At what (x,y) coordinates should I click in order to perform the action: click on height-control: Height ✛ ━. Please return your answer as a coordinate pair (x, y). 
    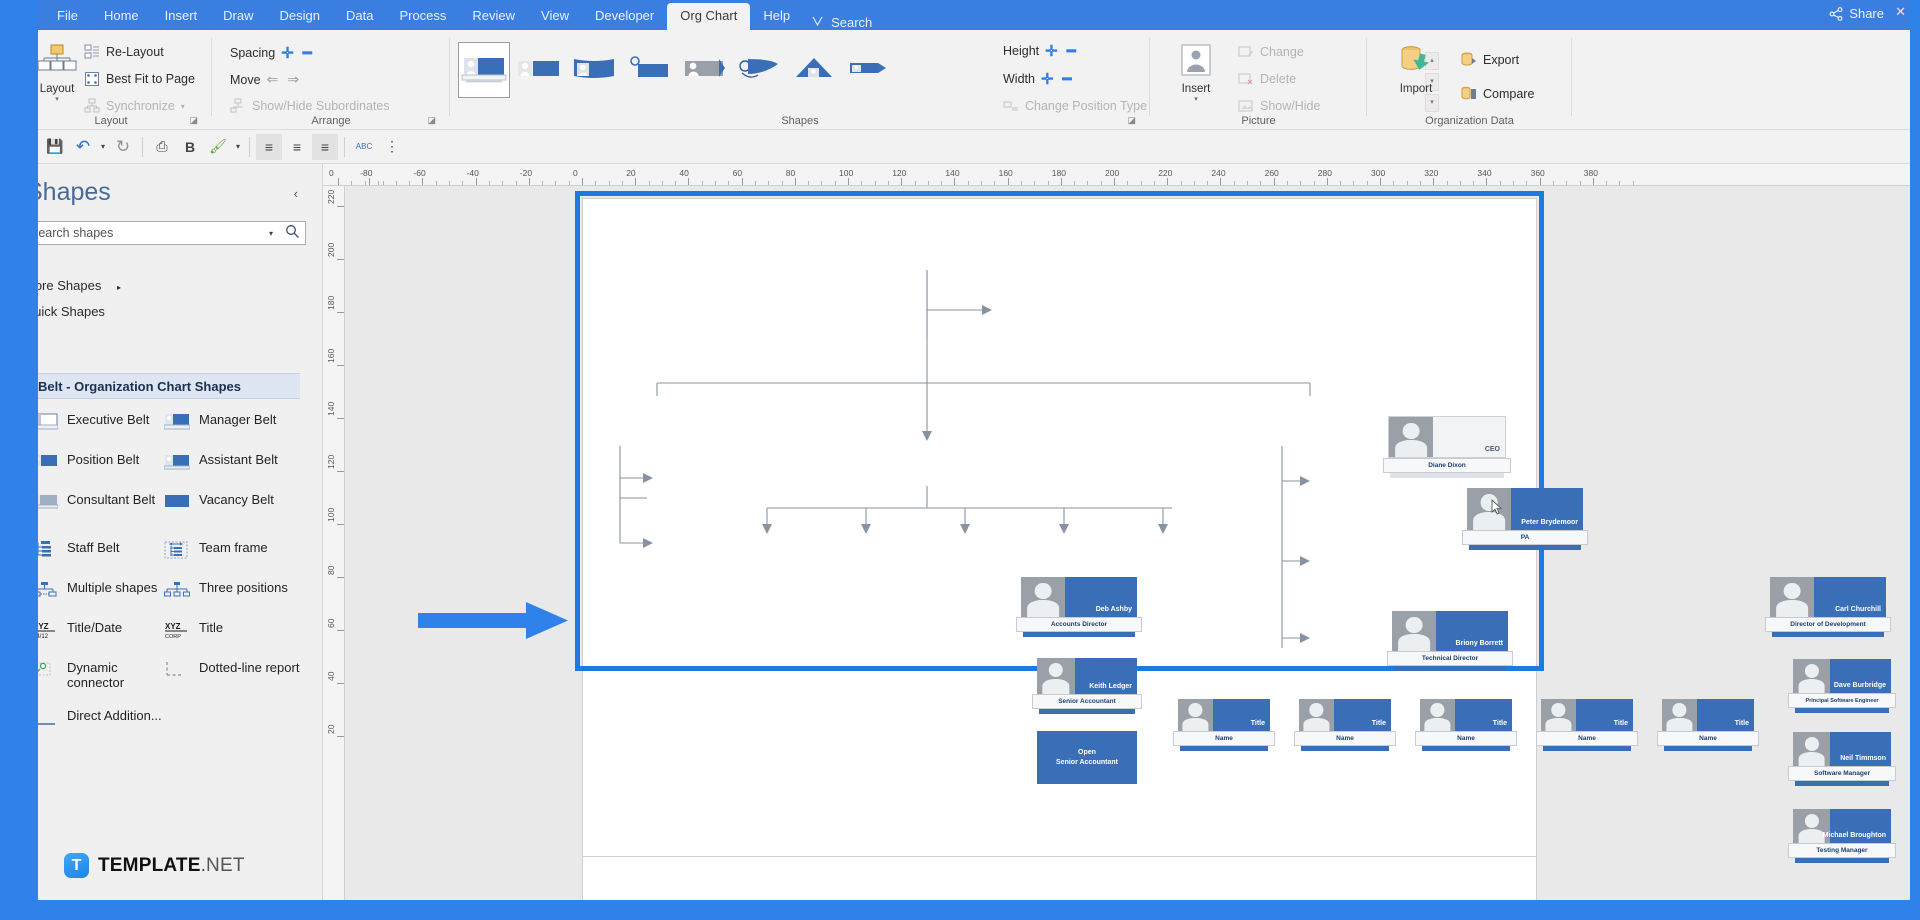
    Looking at the image, I should click on (1039, 51).